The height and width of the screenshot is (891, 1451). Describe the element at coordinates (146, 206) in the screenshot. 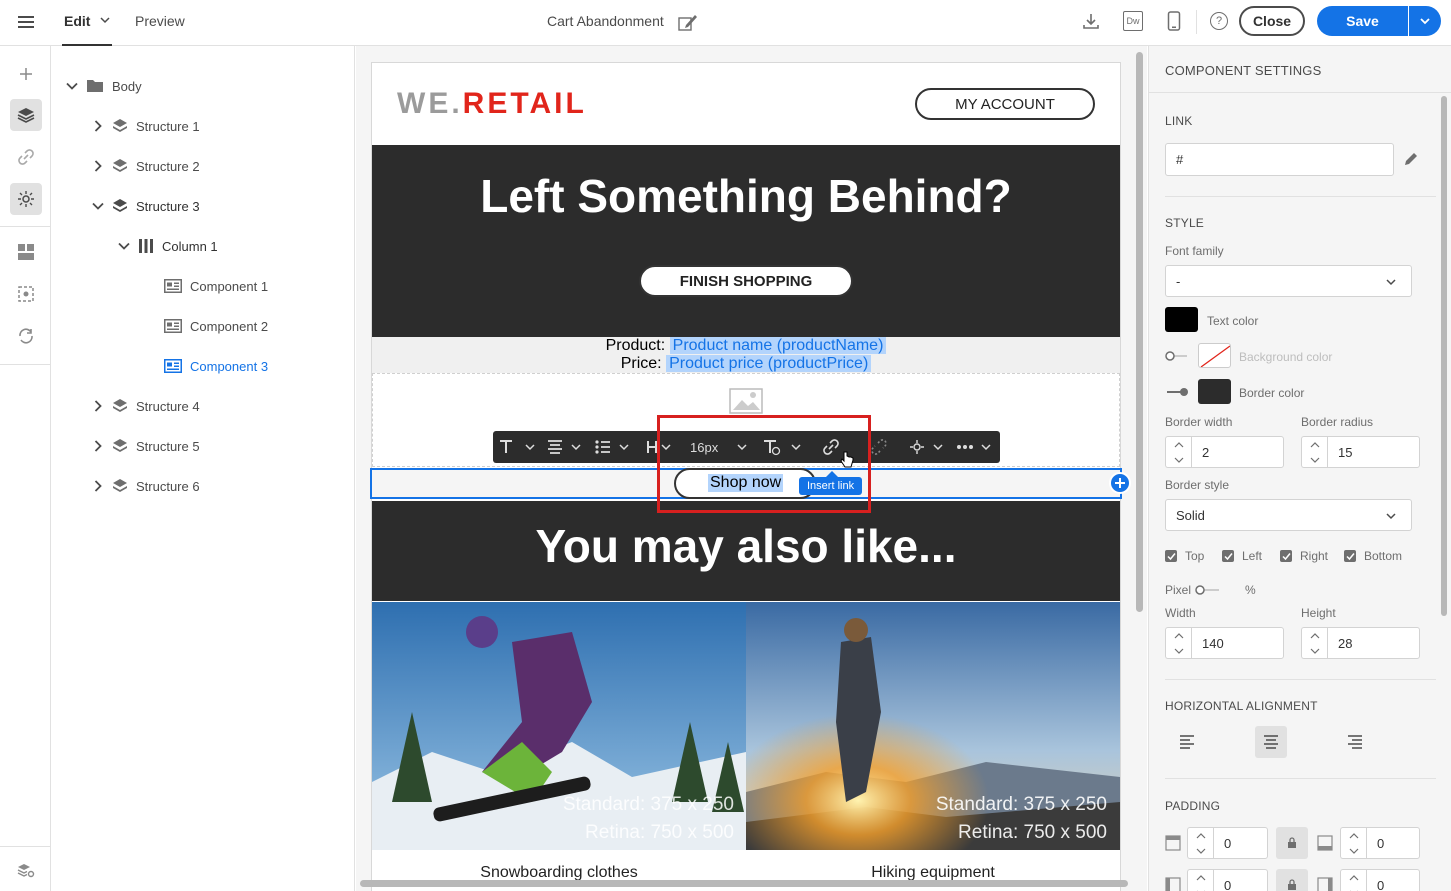

I see `tree-node-structure-3: Structure 3` at that location.